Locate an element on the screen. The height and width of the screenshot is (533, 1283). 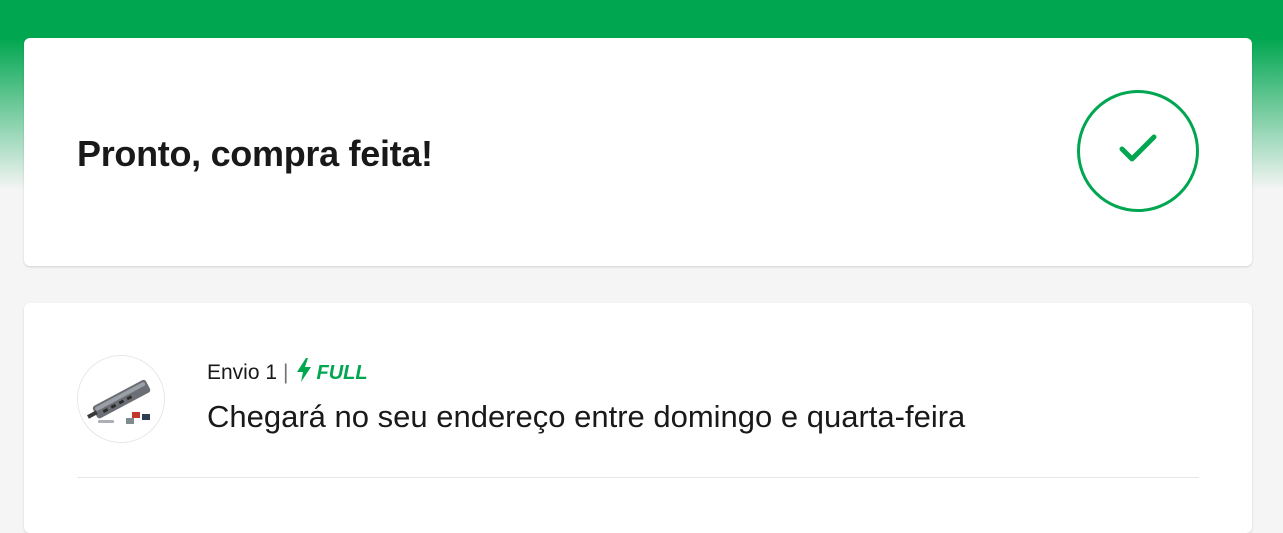
full-badge-text: FULL is located at coordinates (342, 372).